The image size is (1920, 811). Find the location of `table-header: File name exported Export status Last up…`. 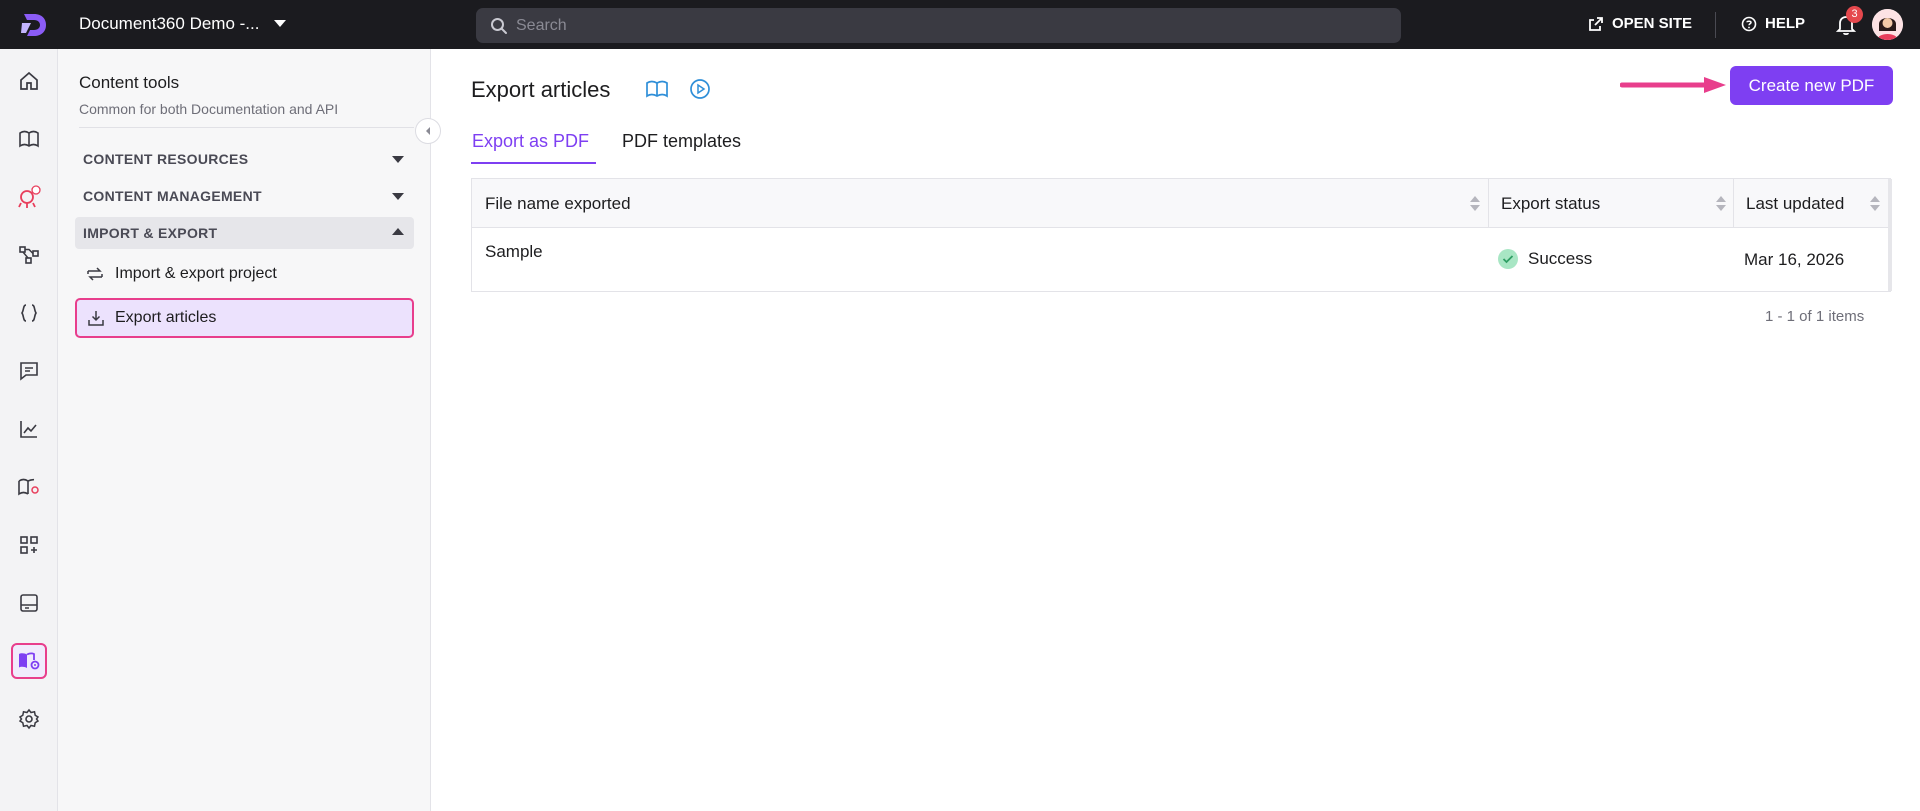

table-header: File name exported Export status Last up… is located at coordinates (1181, 203).